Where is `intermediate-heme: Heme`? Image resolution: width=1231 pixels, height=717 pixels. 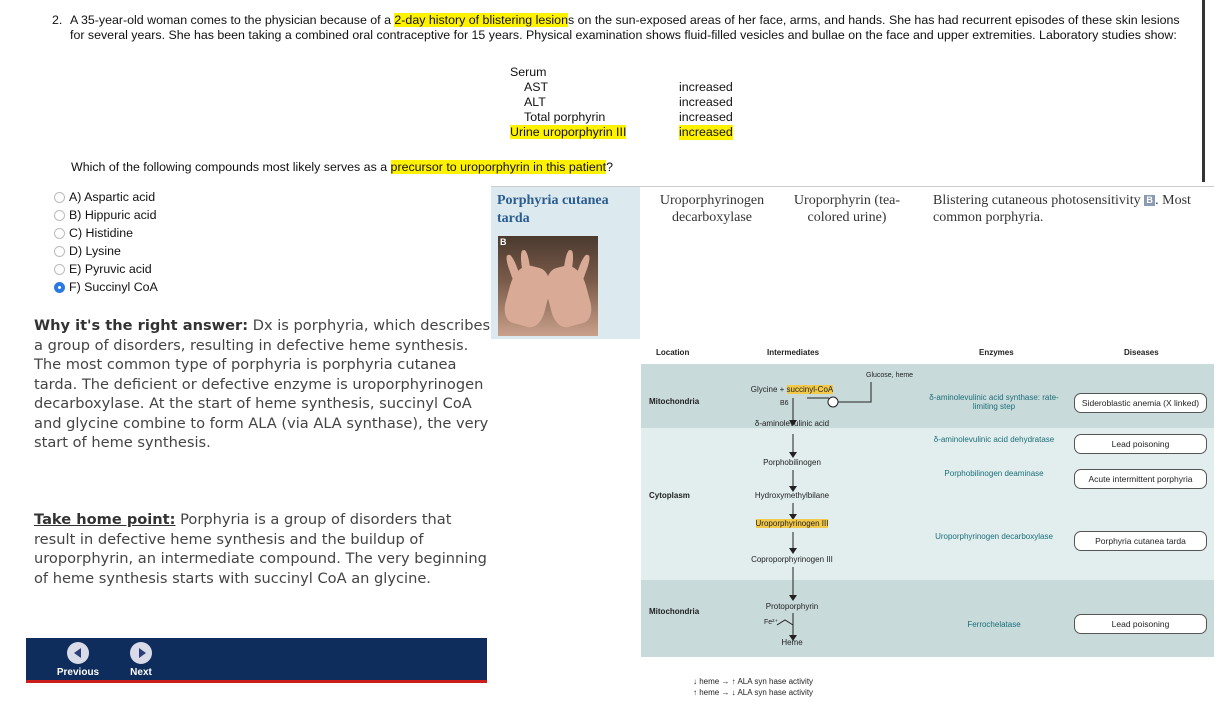 intermediate-heme: Heme is located at coordinates (792, 642).